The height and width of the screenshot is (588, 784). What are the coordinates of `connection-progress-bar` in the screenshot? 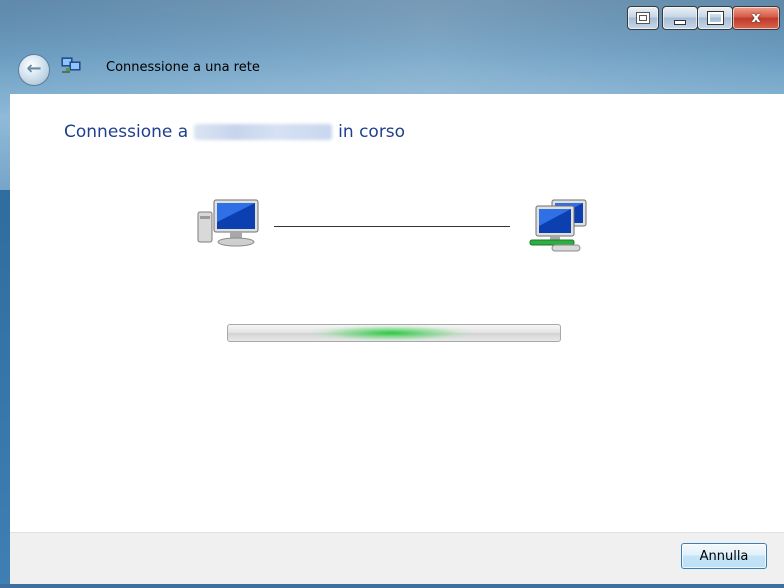 It's located at (394, 333).